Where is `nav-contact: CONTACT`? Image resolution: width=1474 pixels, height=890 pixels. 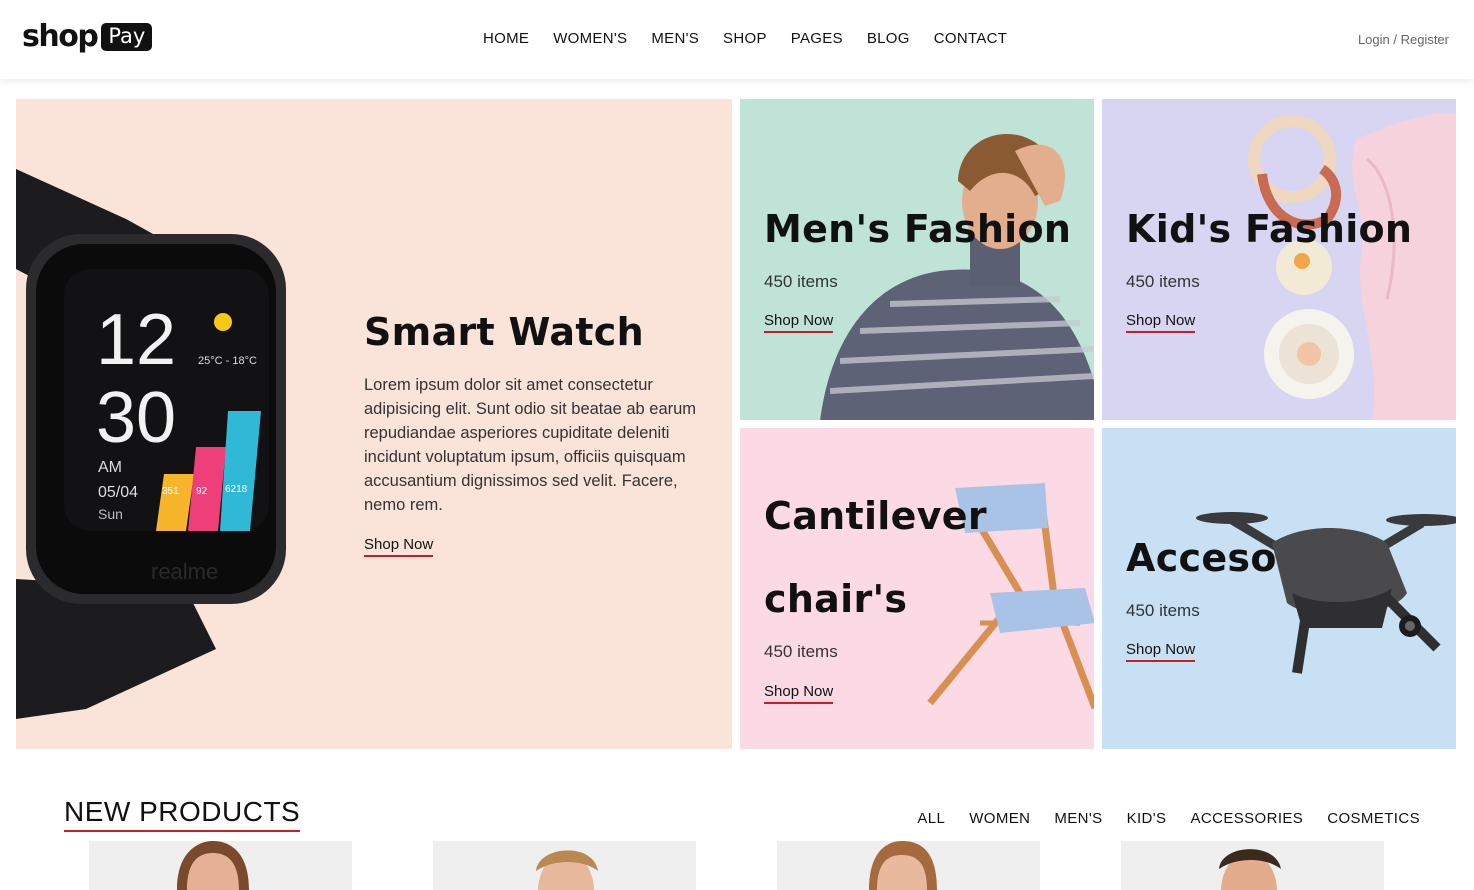
nav-contact: CONTACT is located at coordinates (970, 38).